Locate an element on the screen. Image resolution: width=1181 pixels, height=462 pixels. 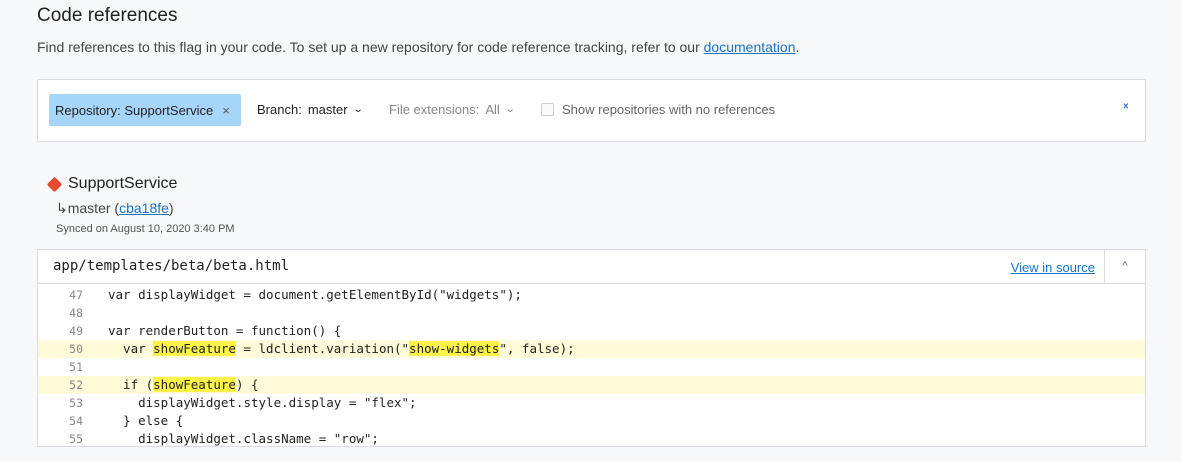
chevron-up-icon: ^ is located at coordinates (1125, 266).